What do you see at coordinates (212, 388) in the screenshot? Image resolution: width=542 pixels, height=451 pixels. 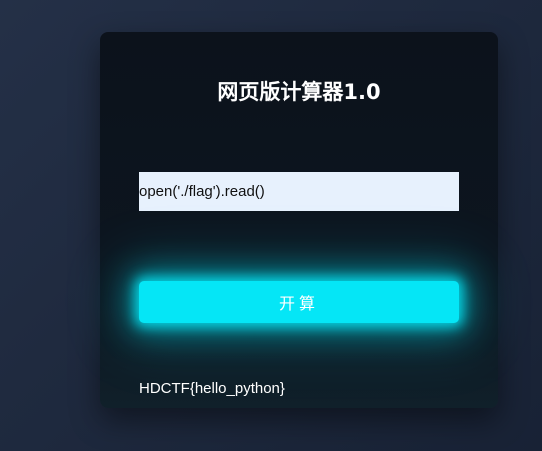 I see `result-text: HDCTF{hello_python}` at bounding box center [212, 388].